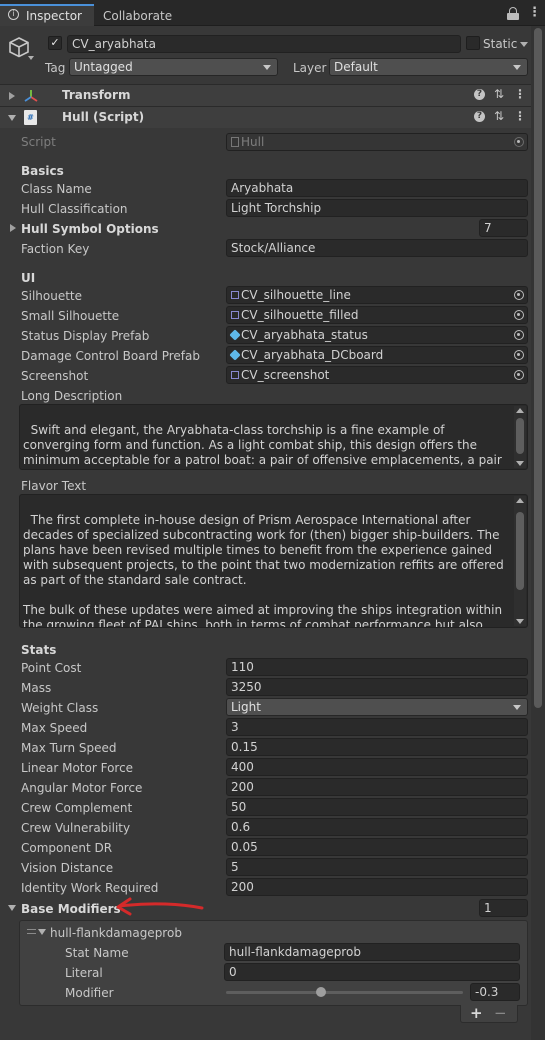 Image resolution: width=545 pixels, height=1040 pixels. I want to click on stat-field: 0.6, so click(377, 827).